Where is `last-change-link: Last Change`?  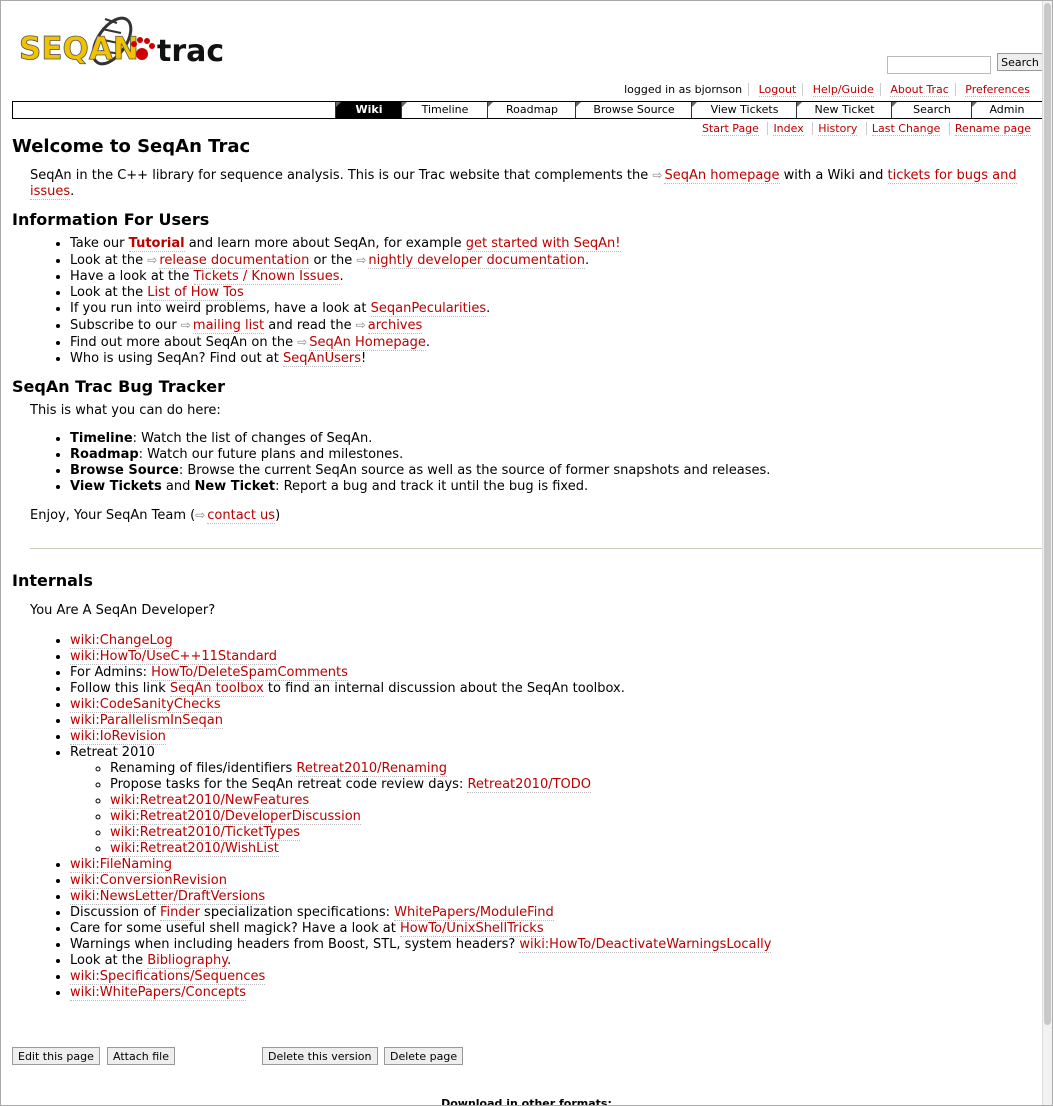 last-change-link: Last Change is located at coordinates (906, 129).